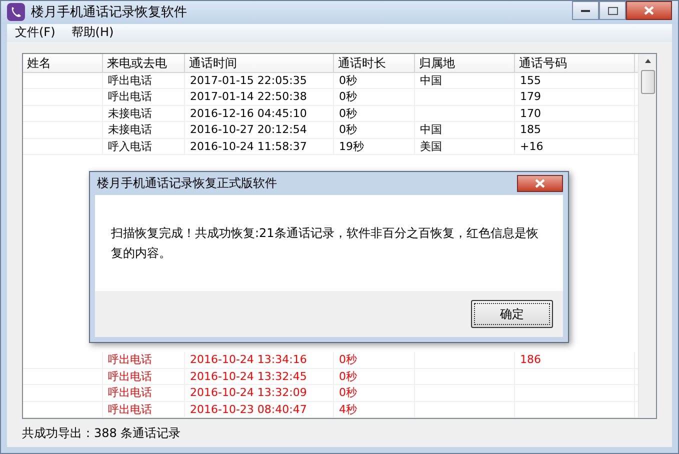 This screenshot has height=454, width=679. What do you see at coordinates (512, 314) in the screenshot?
I see `ok-button: 确定` at bounding box center [512, 314].